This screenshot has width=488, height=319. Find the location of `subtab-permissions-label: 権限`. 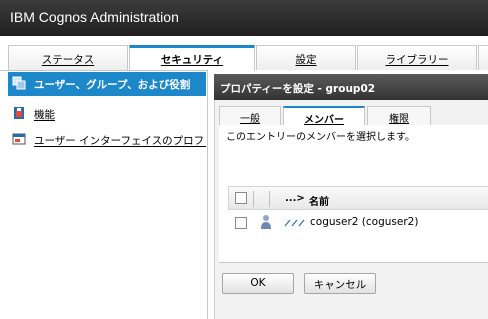

subtab-permissions-label: 権限 is located at coordinates (399, 119).